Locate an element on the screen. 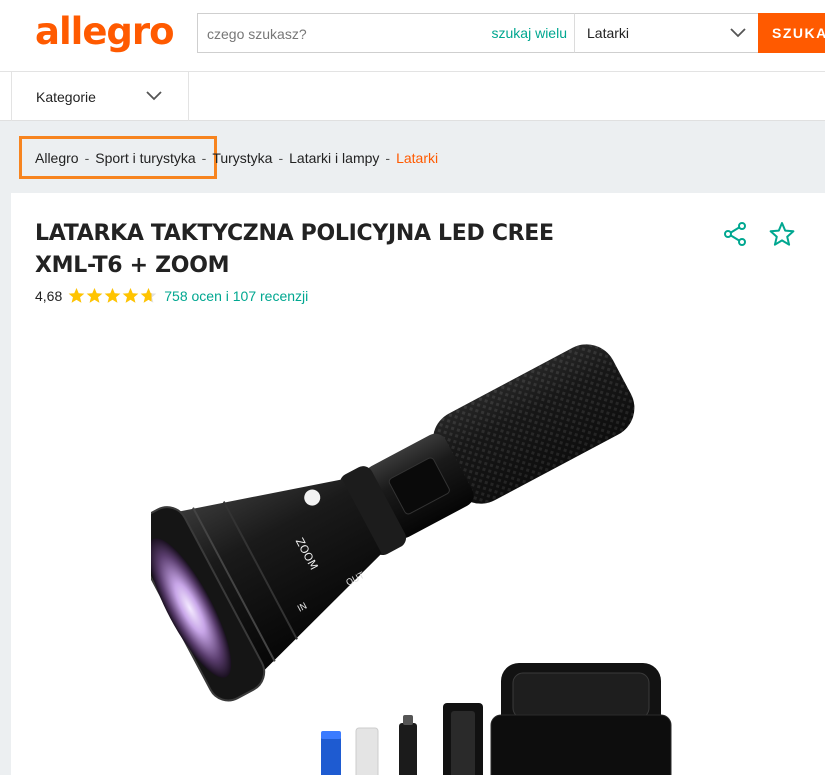 This screenshot has height=775, width=825. search-input is located at coordinates (342, 34).